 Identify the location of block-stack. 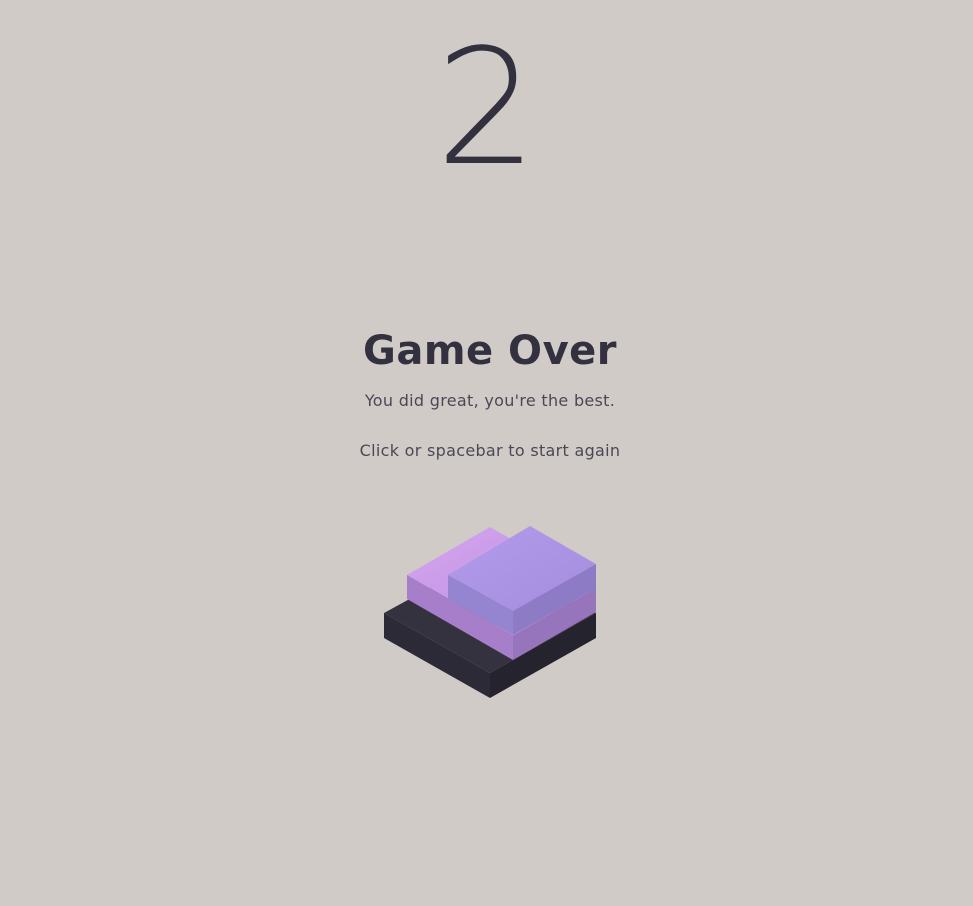
(490, 612).